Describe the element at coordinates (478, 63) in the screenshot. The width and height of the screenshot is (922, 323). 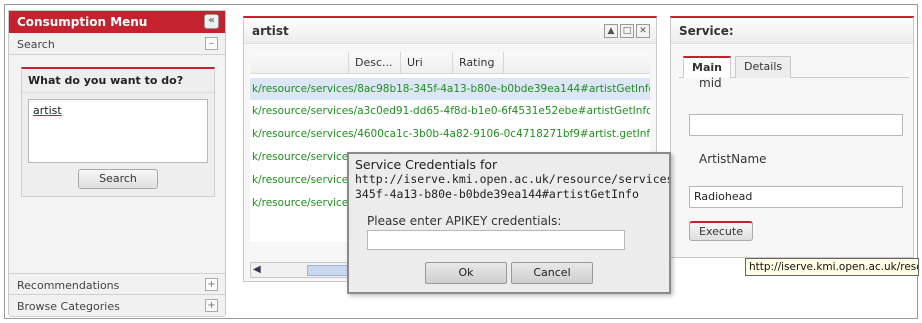
I see `column-header-rating: Rating` at that location.